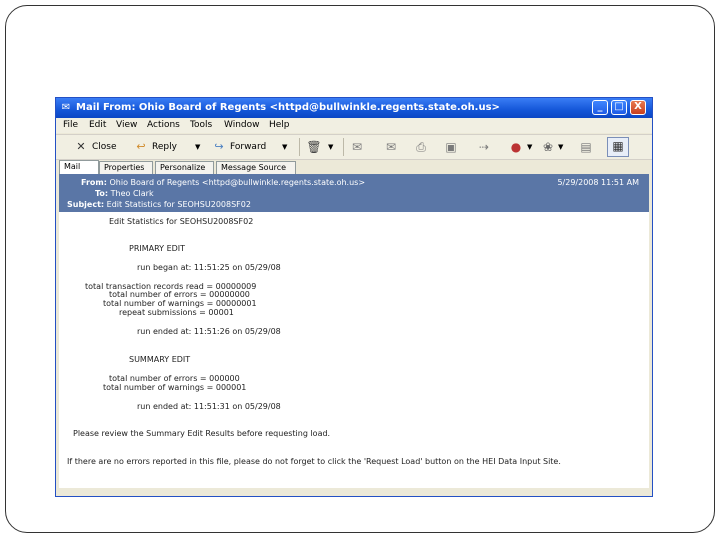 The height and width of the screenshot is (540, 720). Describe the element at coordinates (94, 182) in the screenshot. I see `from-label: From:` at that location.